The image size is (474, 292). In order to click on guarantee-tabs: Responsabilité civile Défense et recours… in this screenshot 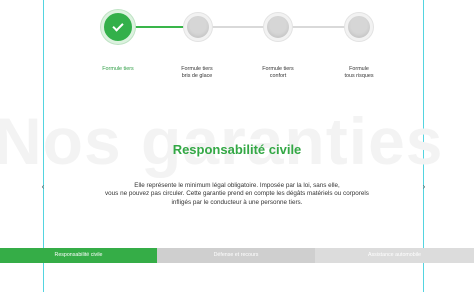, I will do `click(237, 255)`.